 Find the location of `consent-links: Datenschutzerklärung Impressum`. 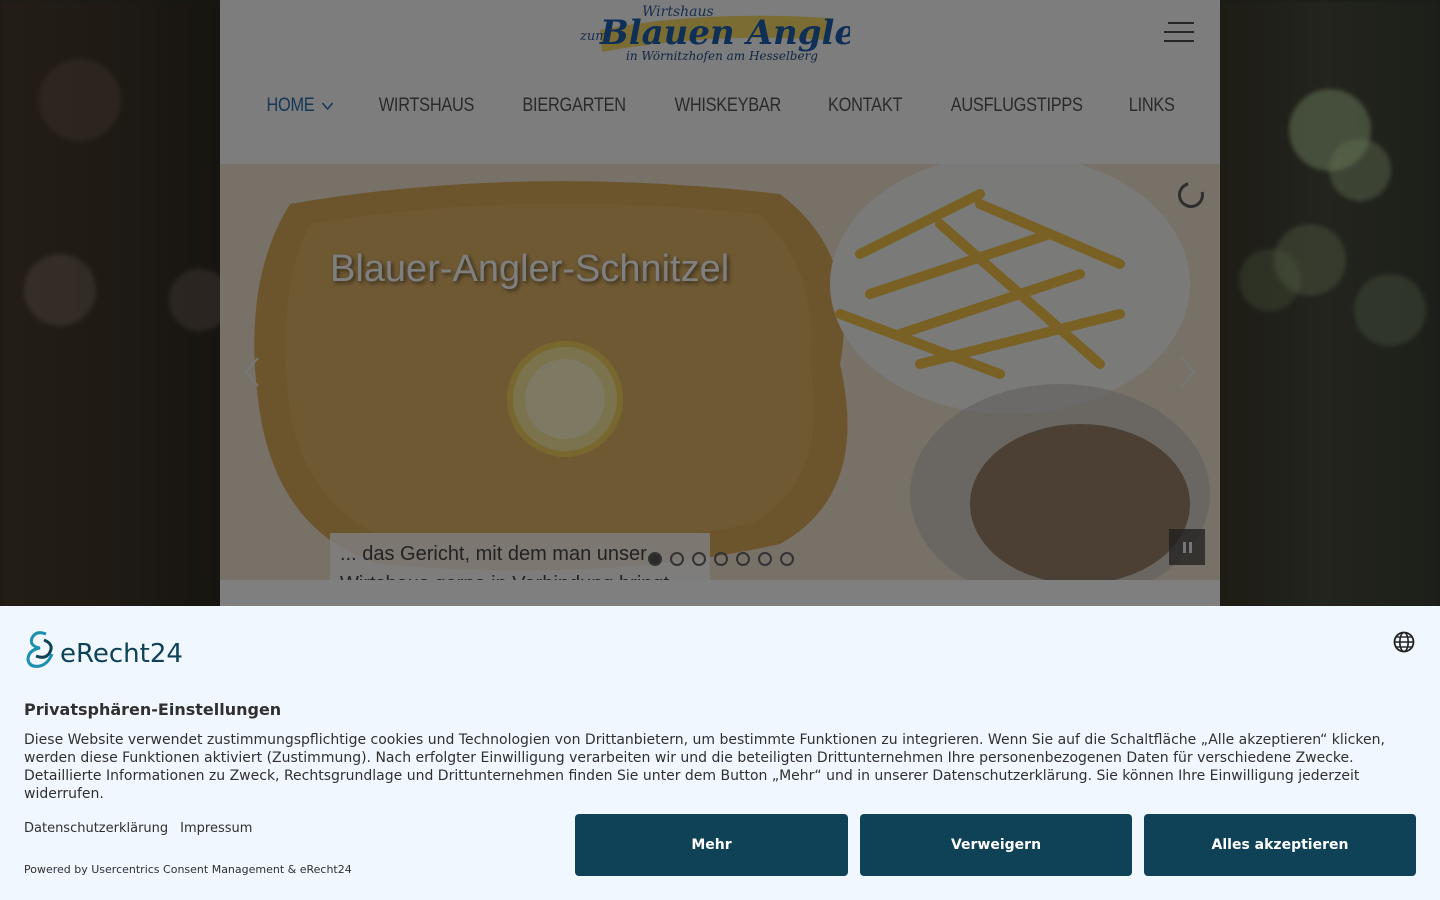

consent-links: Datenschutzerklärung Impressum is located at coordinates (138, 828).